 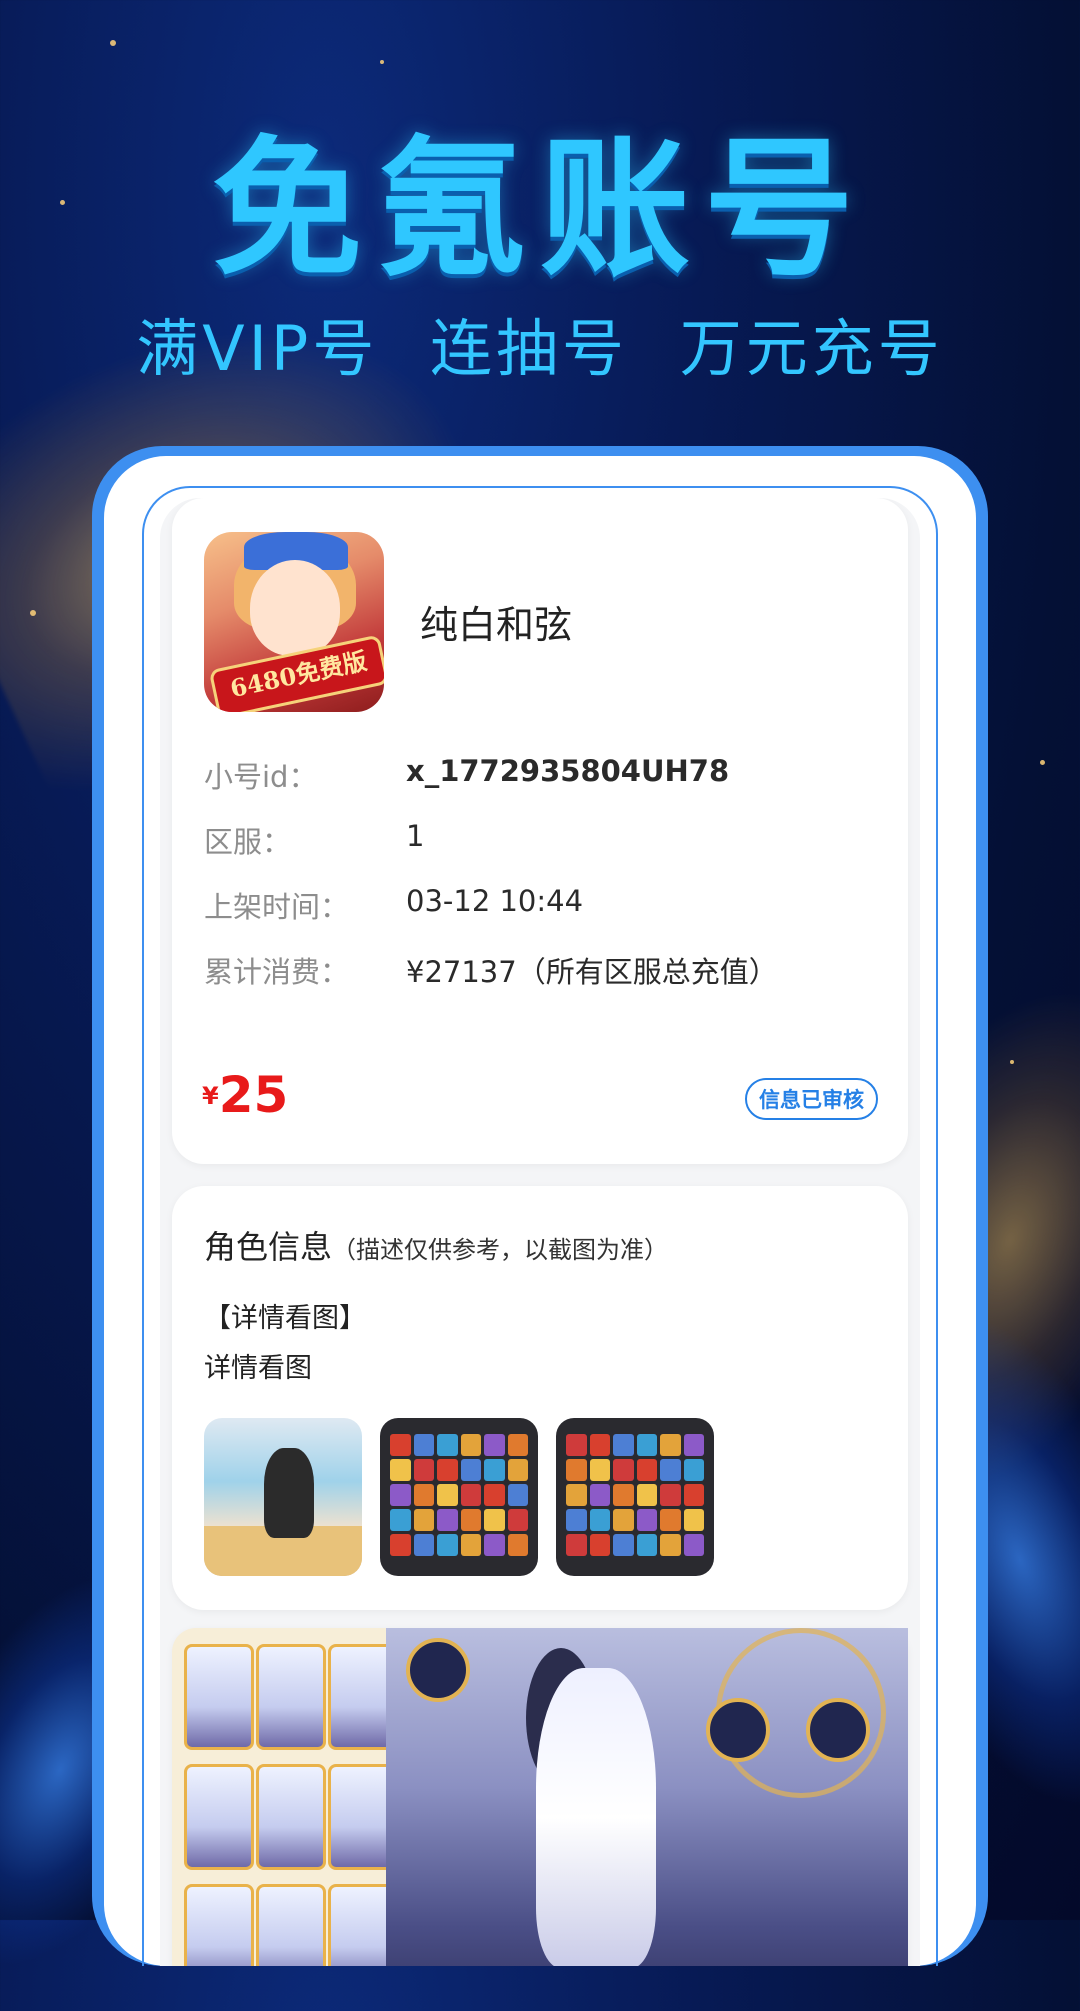 I want to click on info-value: 03-12 10:44, so click(x=495, y=901).